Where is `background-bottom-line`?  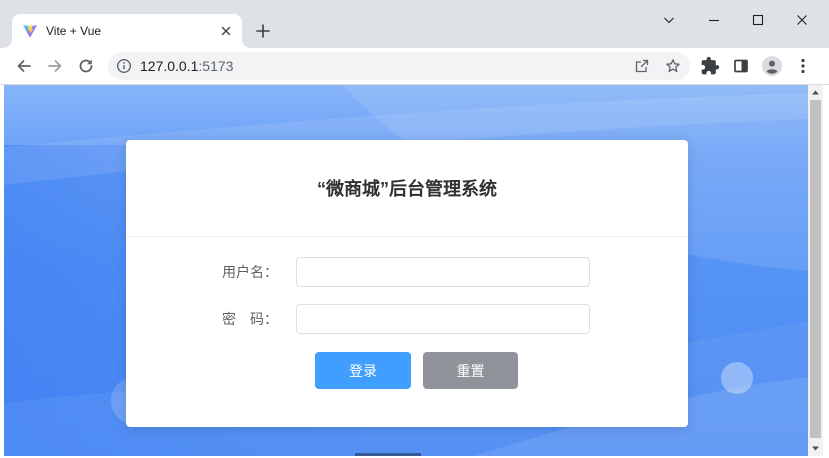 background-bottom-line is located at coordinates (388, 454).